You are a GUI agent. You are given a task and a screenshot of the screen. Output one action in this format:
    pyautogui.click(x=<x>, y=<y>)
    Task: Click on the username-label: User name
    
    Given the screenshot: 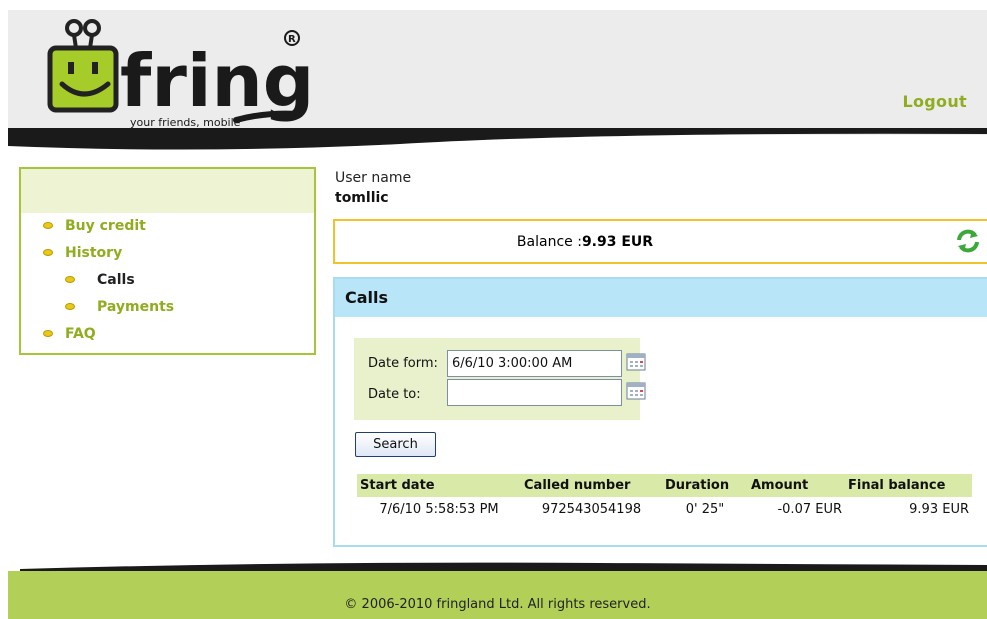 What is the action you would take?
    pyautogui.click(x=373, y=178)
    